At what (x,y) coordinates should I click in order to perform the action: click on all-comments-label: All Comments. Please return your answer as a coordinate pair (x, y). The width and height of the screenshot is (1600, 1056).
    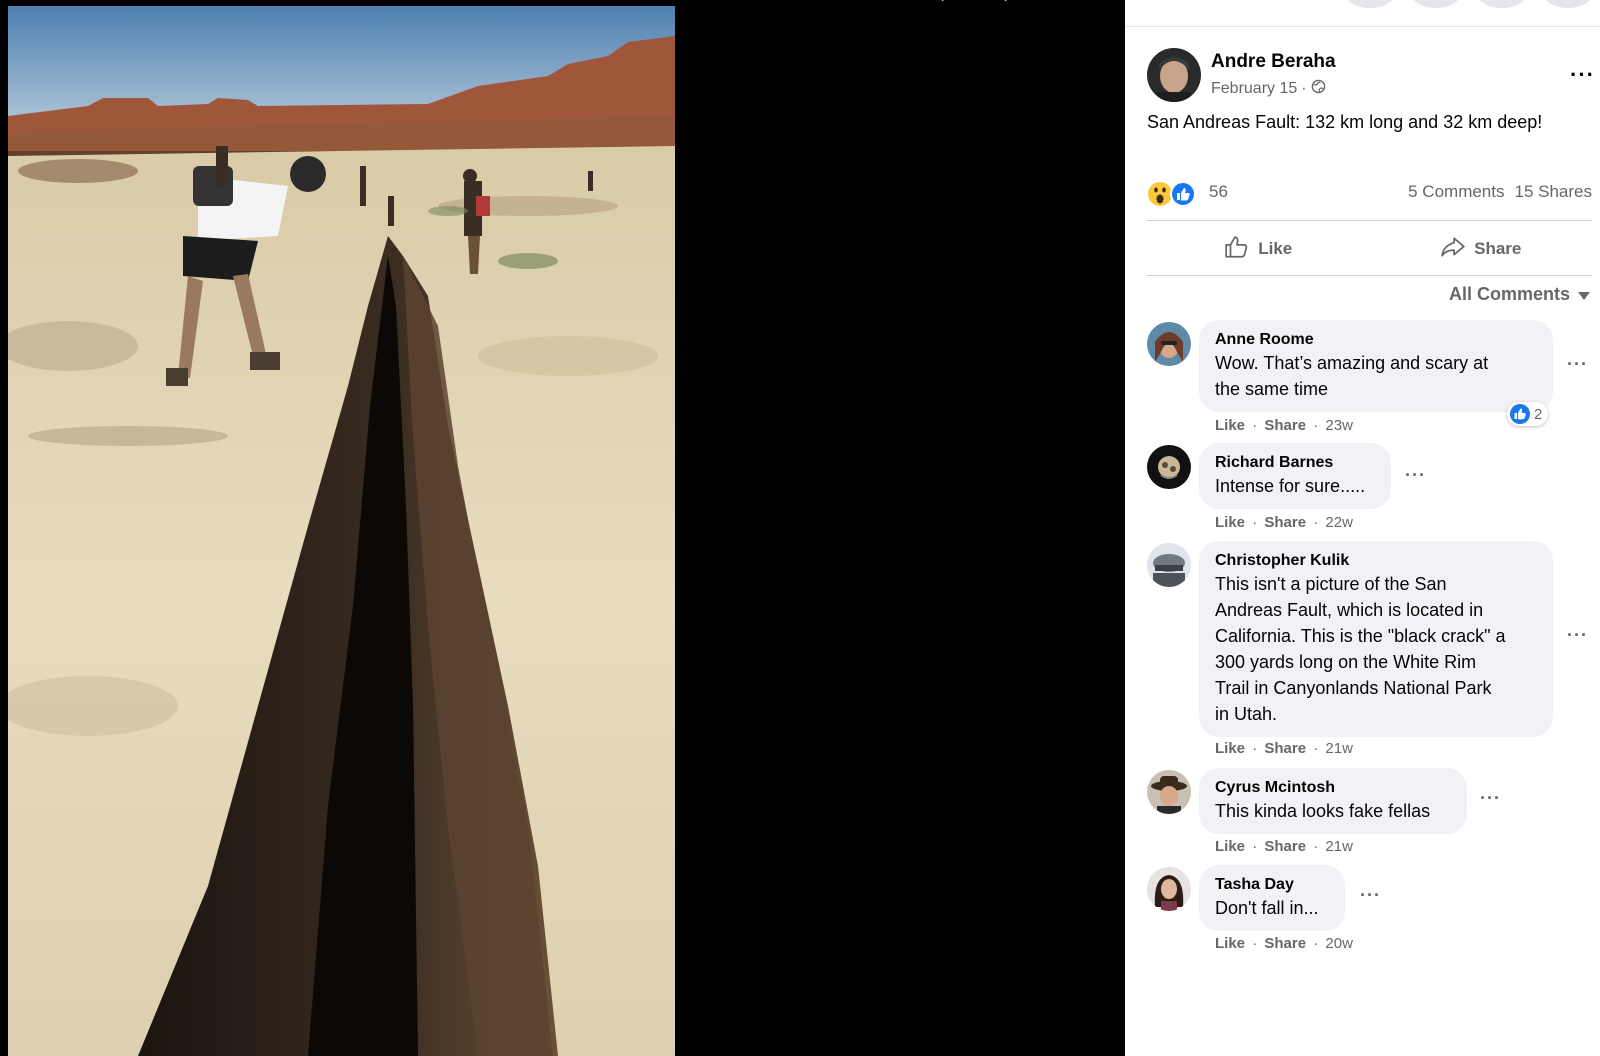
    Looking at the image, I should click on (1509, 294).